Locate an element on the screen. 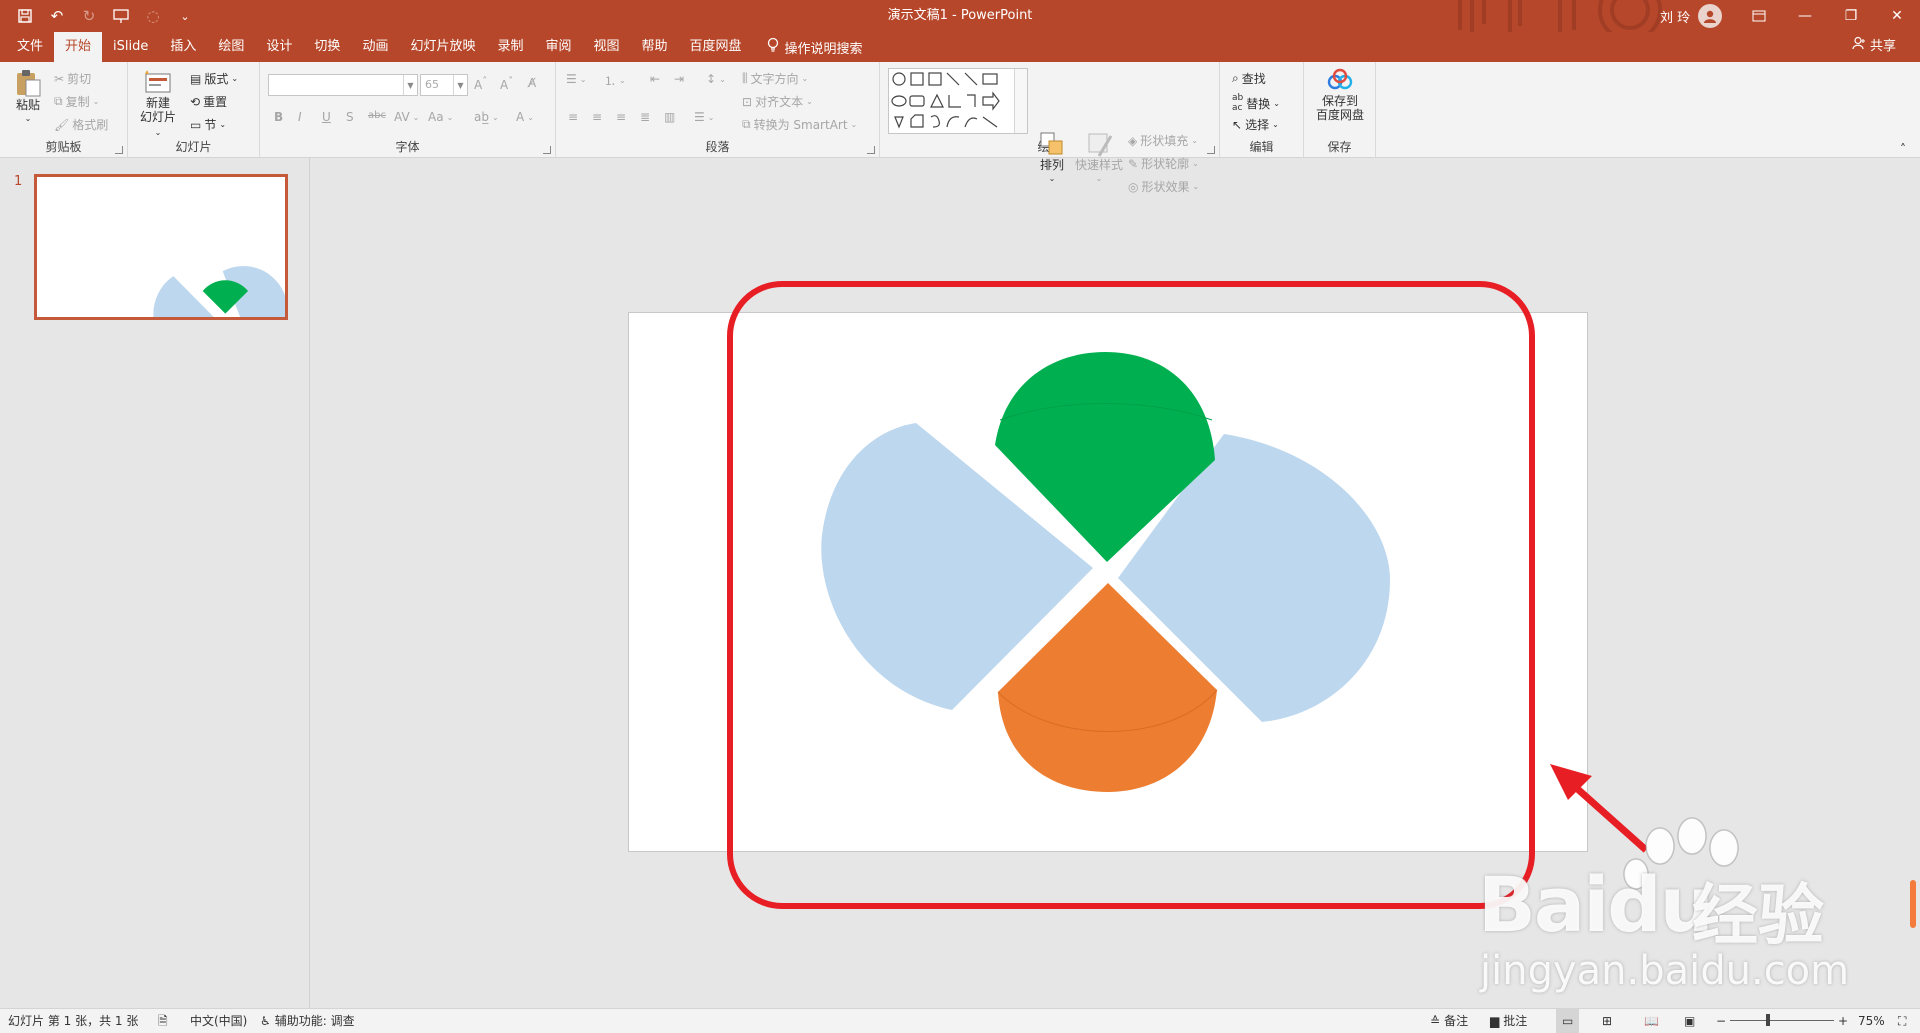 This screenshot has height=1033, width=1920. zoom-slider is located at coordinates (1782, 1020).